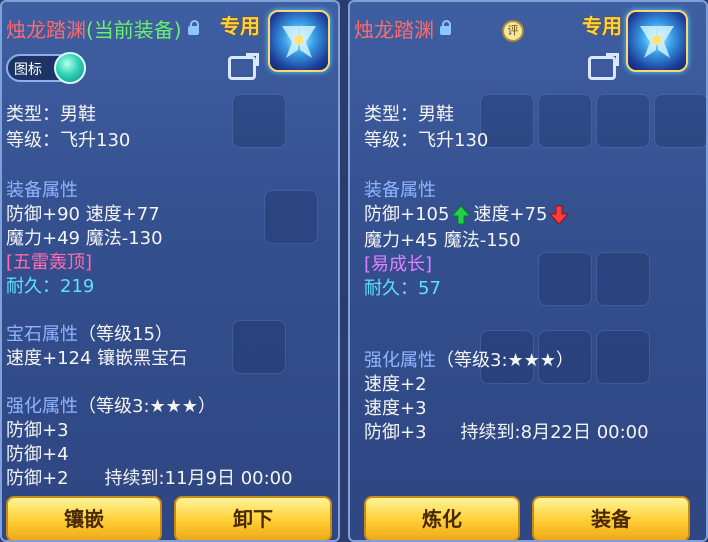 The width and height of the screenshot is (708, 542). Describe the element at coordinates (50, 286) in the screenshot. I see `durability: 耐久：219` at that location.